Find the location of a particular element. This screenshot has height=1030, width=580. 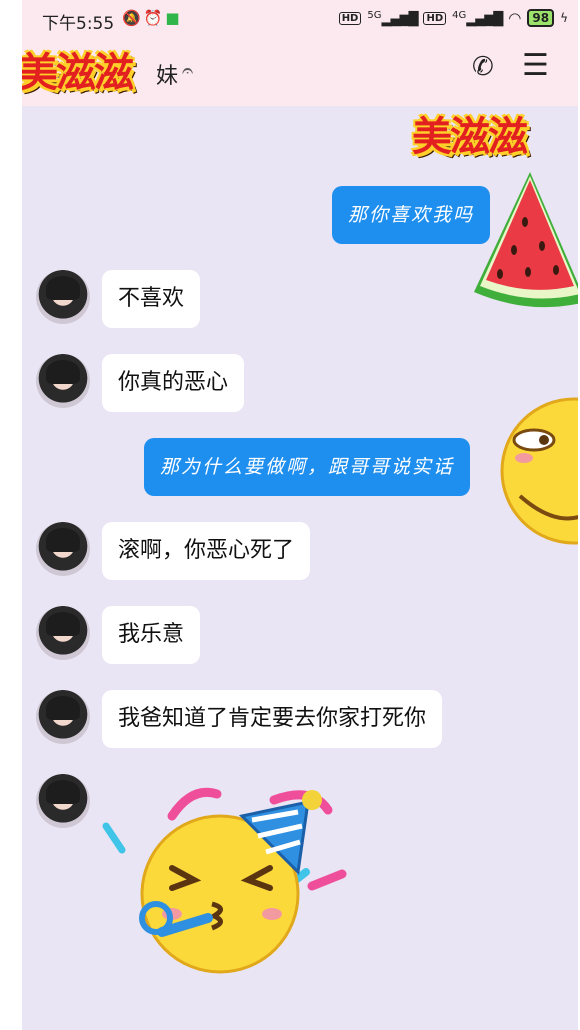

header-sticker: 美滋滋 is located at coordinates (78, 73).